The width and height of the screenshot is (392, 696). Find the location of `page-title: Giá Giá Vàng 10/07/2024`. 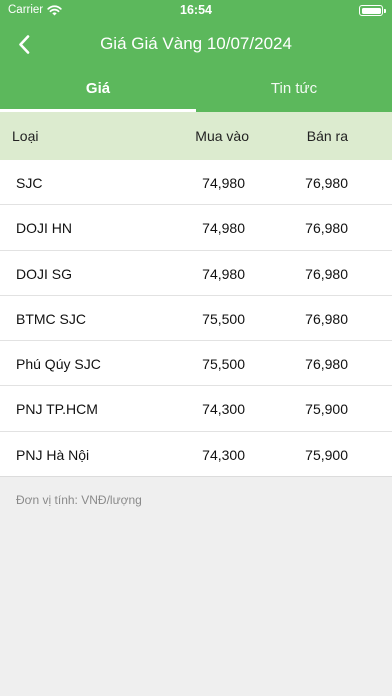

page-title: Giá Giá Vàng 10/07/2024 is located at coordinates (196, 43).